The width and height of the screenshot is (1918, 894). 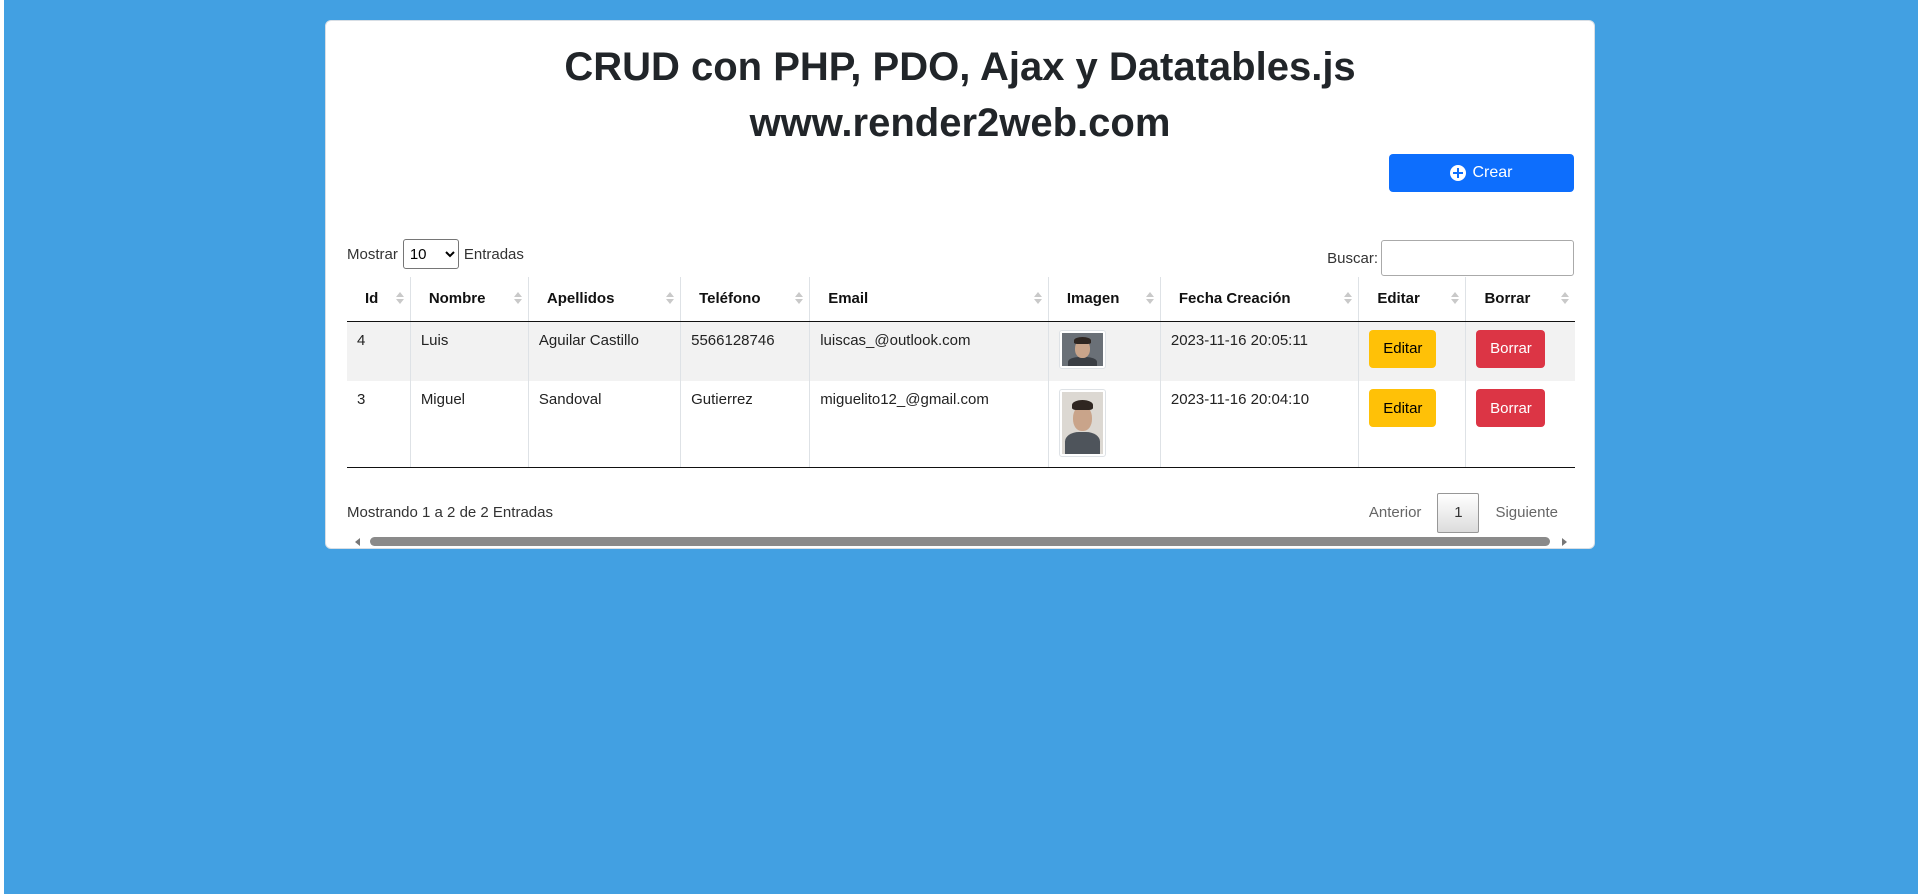 What do you see at coordinates (361, 340) in the screenshot?
I see `cell-id: 4` at bounding box center [361, 340].